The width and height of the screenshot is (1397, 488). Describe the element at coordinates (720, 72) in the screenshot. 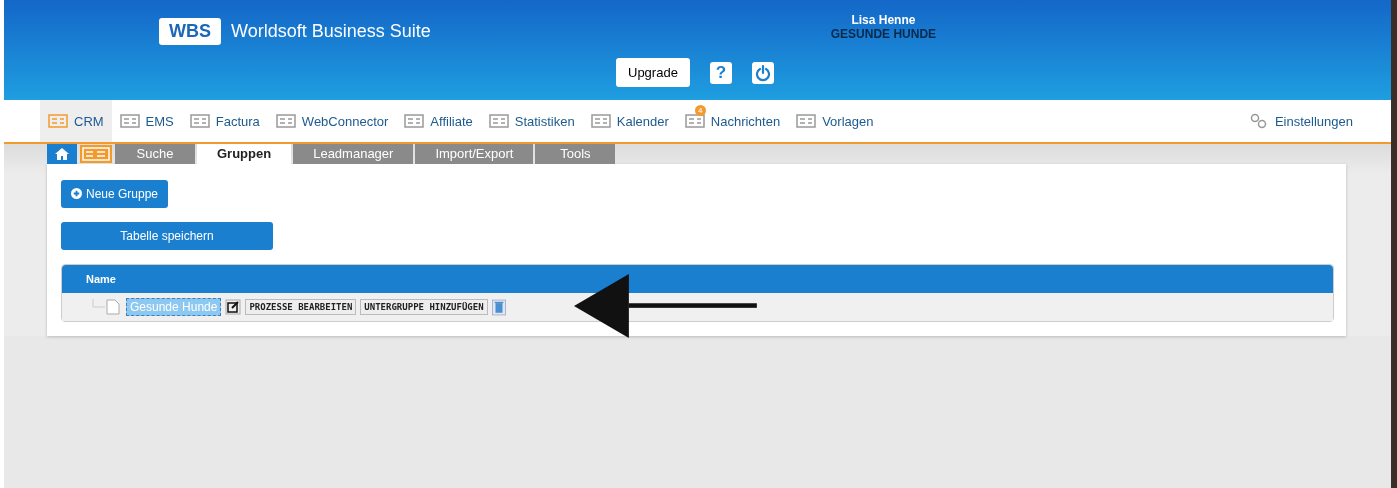

I see `help-button: ?` at that location.